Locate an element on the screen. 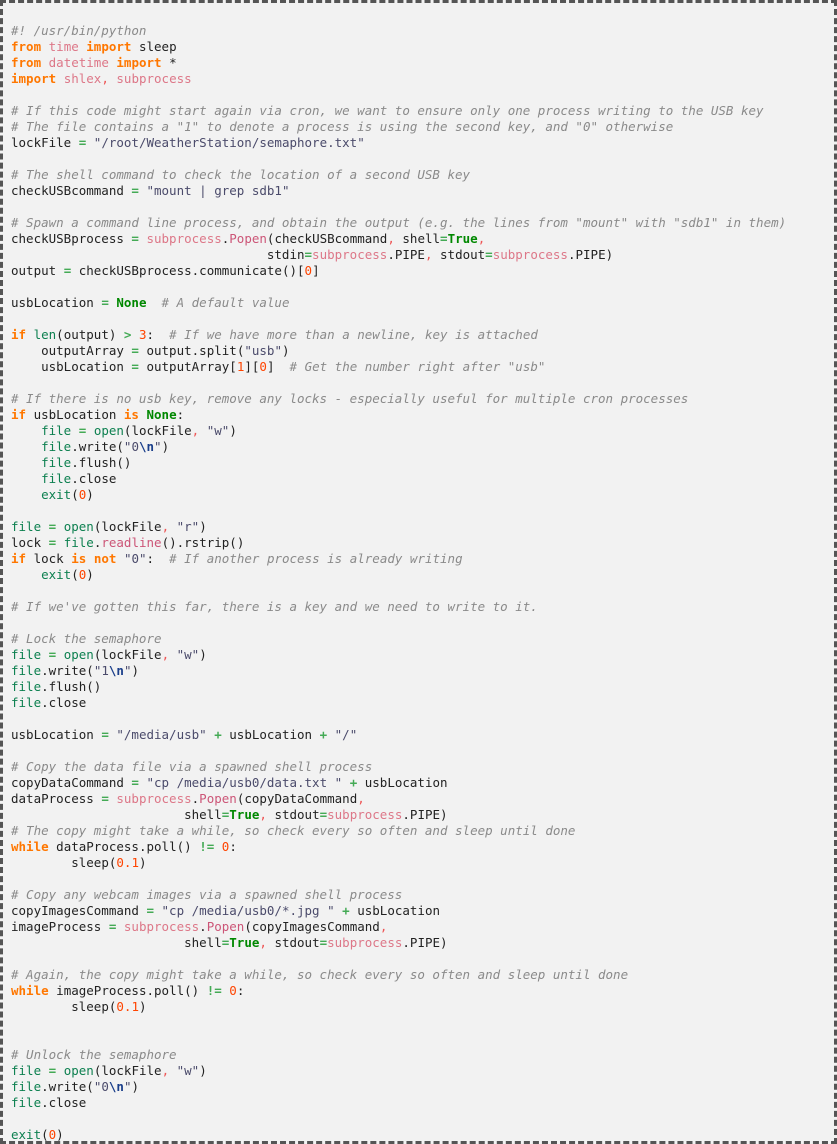 The width and height of the screenshot is (837, 1144). token-punc: ()[ is located at coordinates (293, 270).